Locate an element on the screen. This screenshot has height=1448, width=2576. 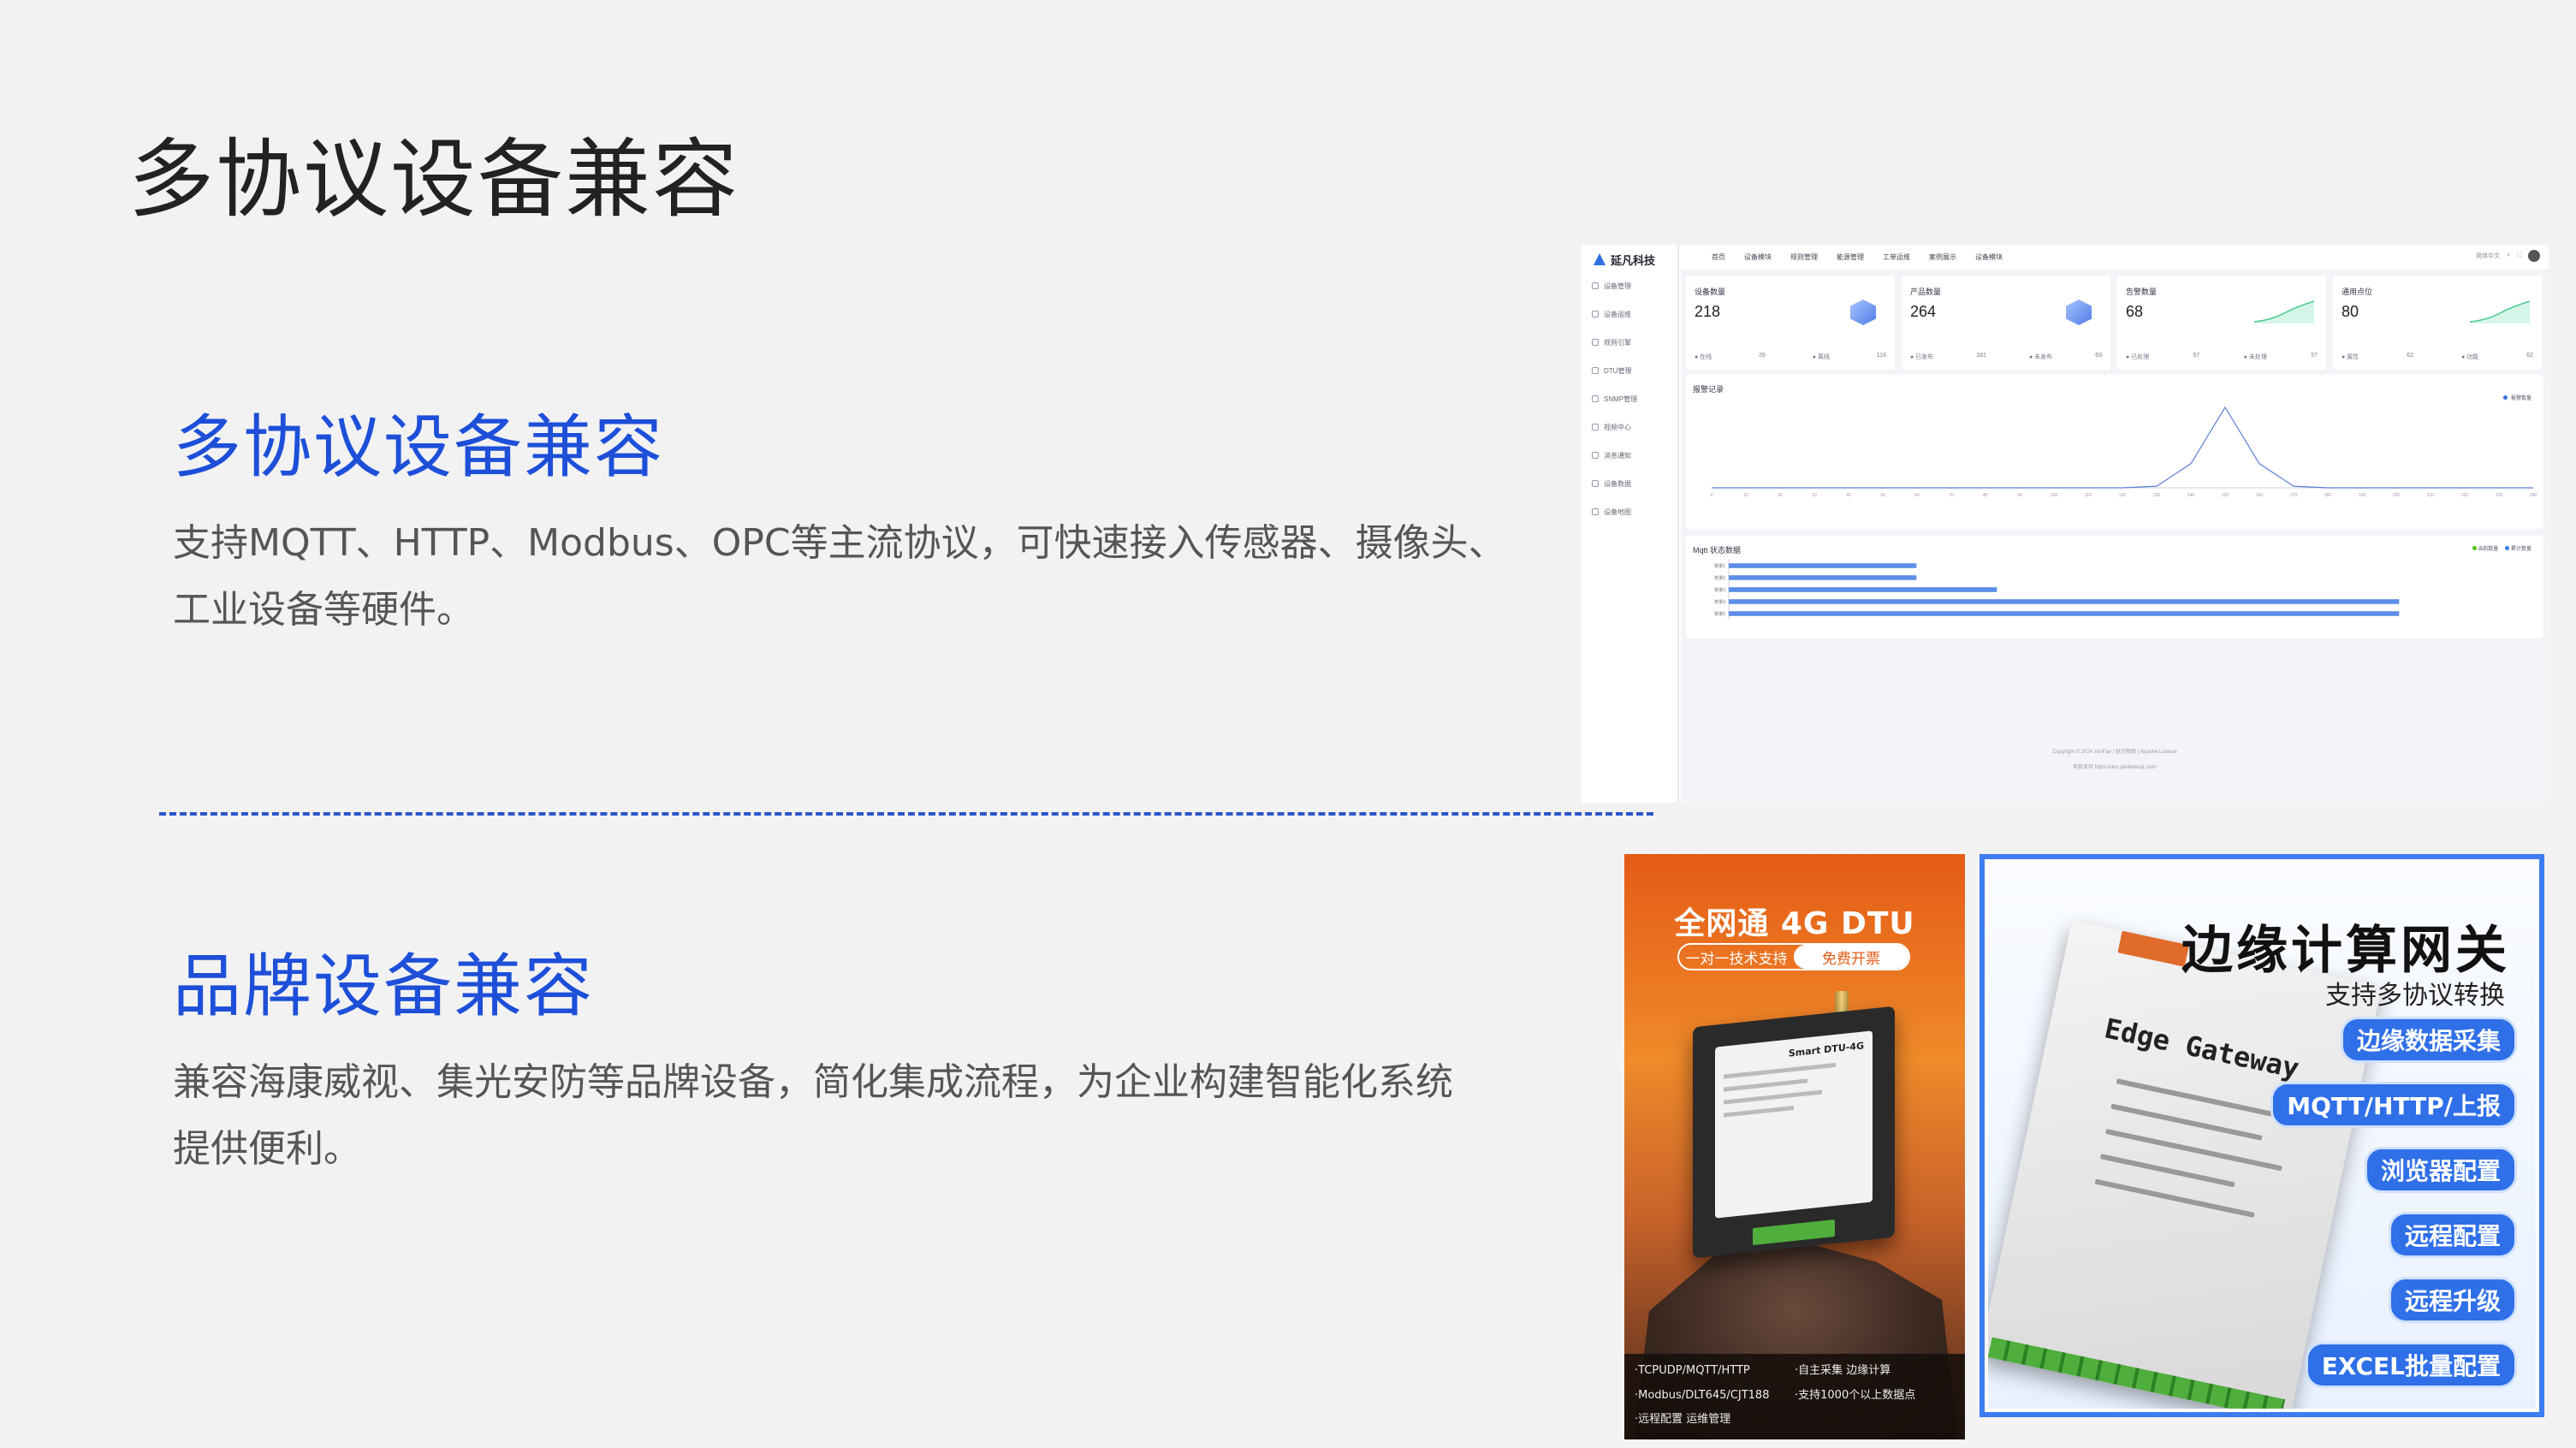
search-icon: ⌕ is located at coordinates (2508, 255).